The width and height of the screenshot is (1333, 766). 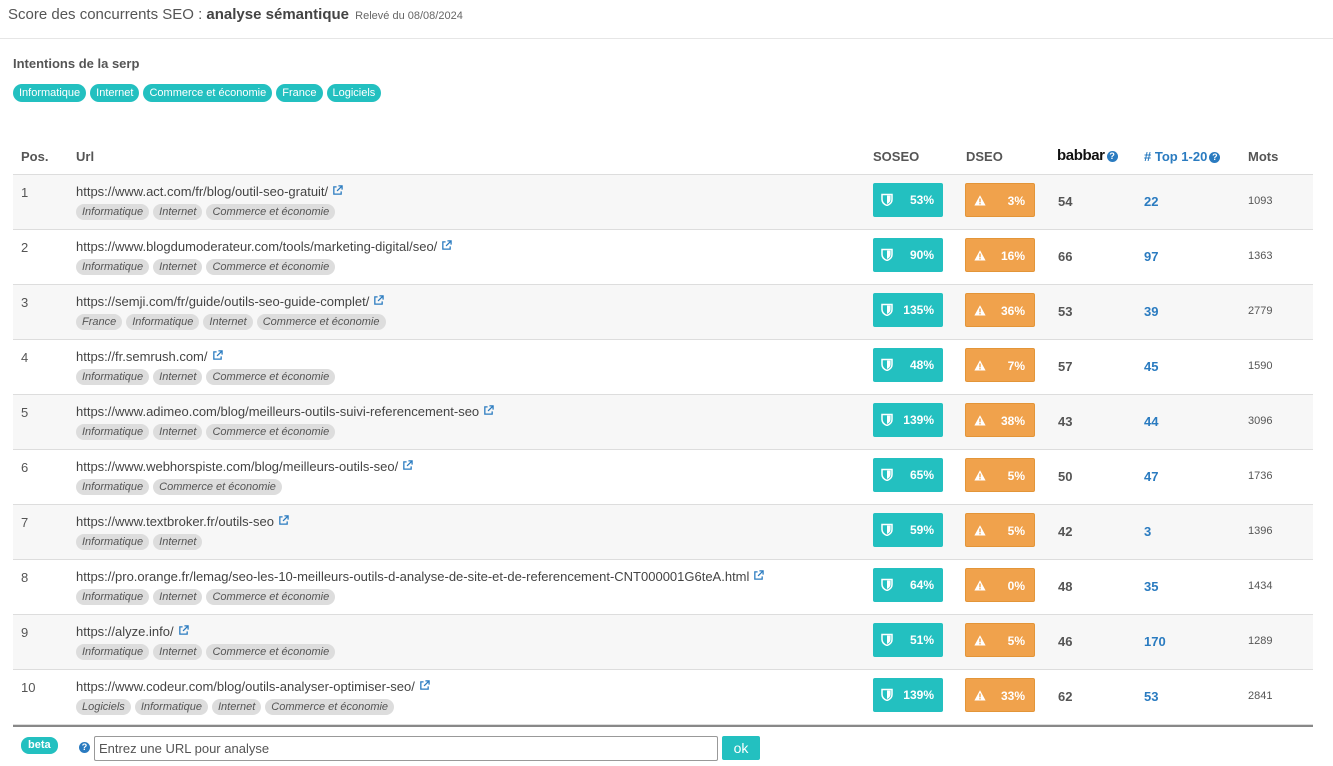 I want to click on top-count: 53, so click(x=1151, y=696).